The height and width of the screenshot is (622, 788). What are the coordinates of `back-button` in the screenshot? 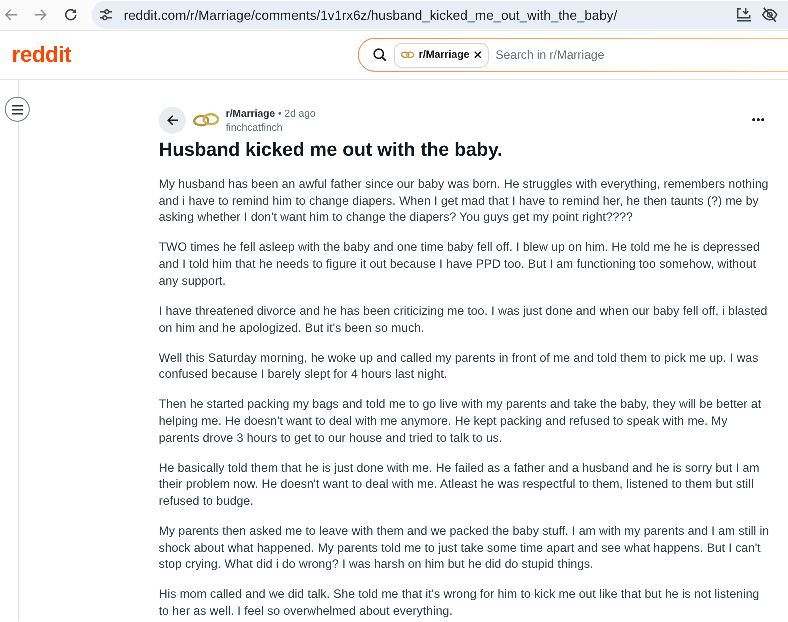 It's located at (172, 120).